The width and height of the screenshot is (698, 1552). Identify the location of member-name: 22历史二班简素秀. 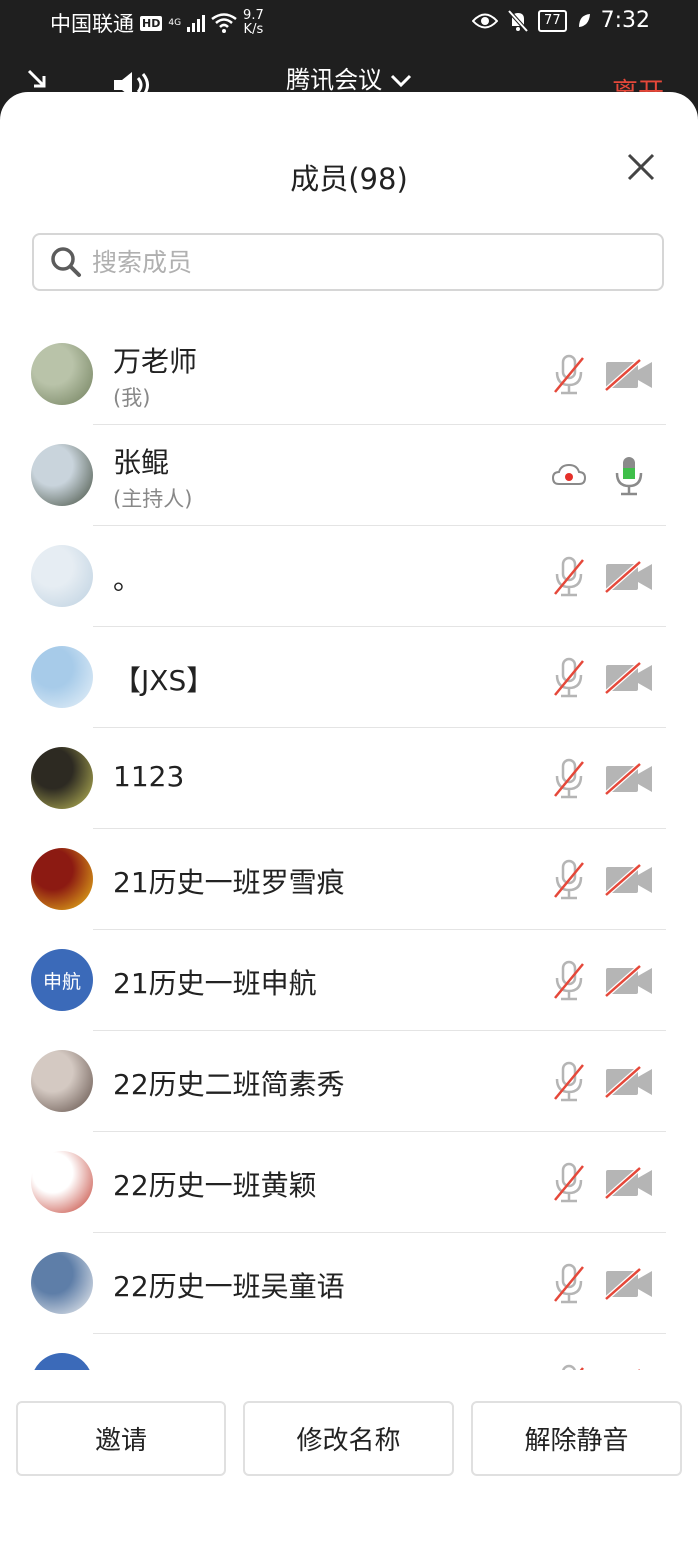
(229, 1084).